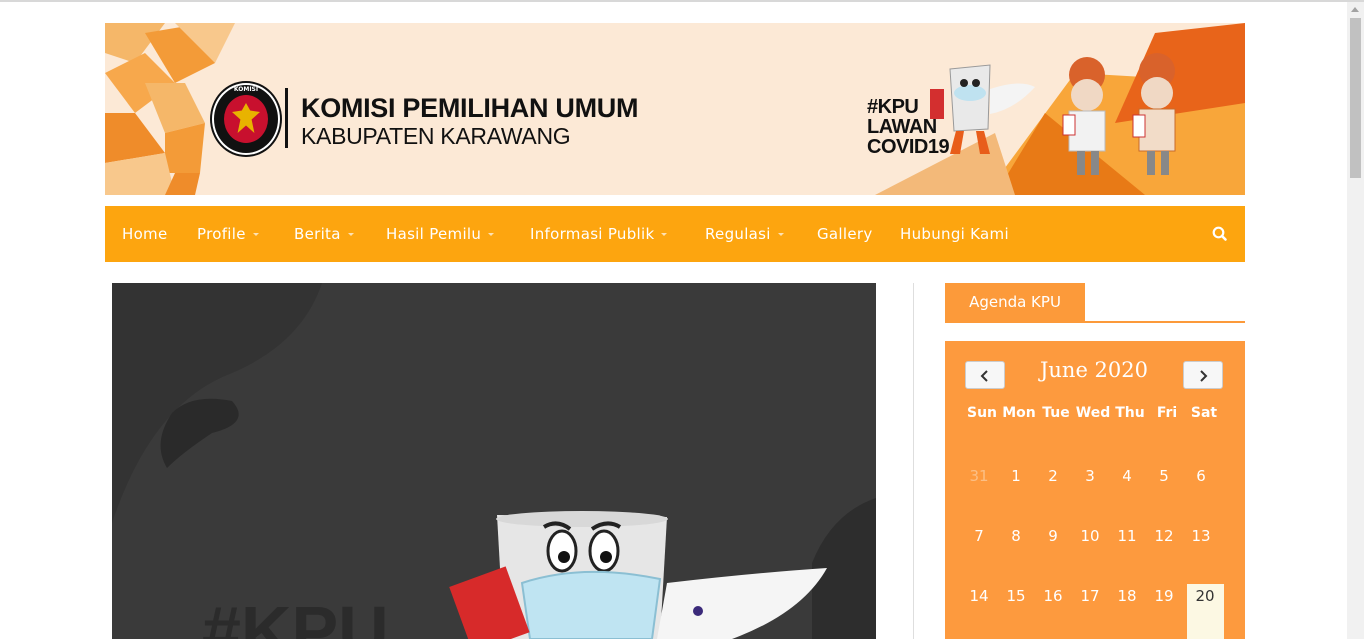  I want to click on traditional-mascots, so click(1119, 114).